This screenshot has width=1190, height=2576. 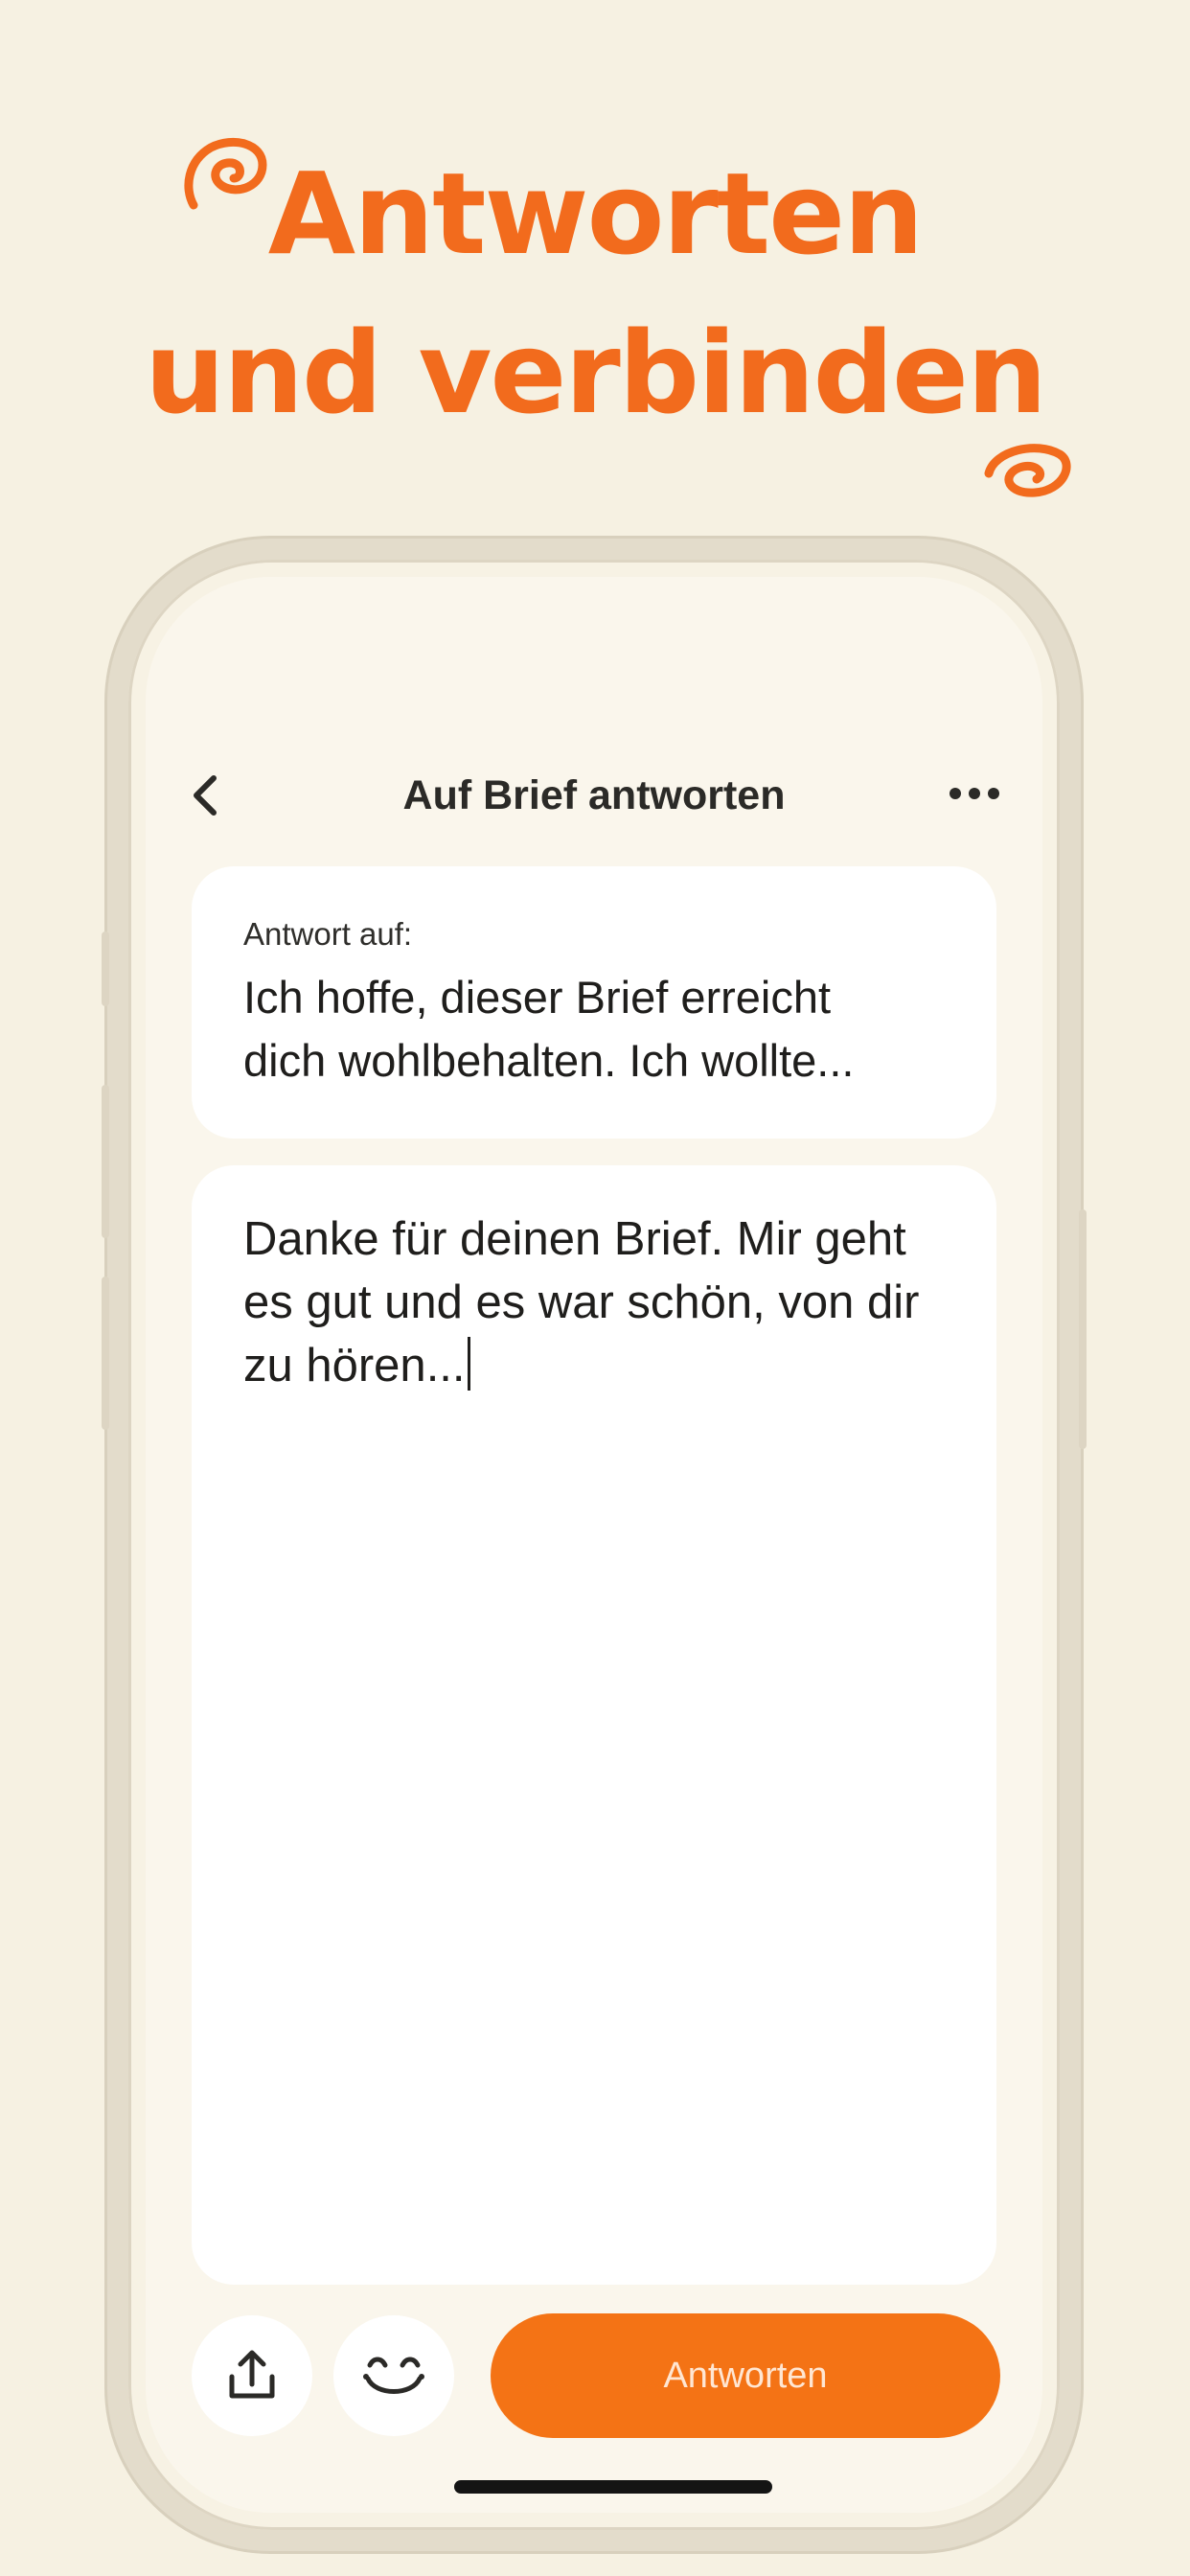 I want to click on submit-reply-button: Antworten, so click(x=746, y=2375).